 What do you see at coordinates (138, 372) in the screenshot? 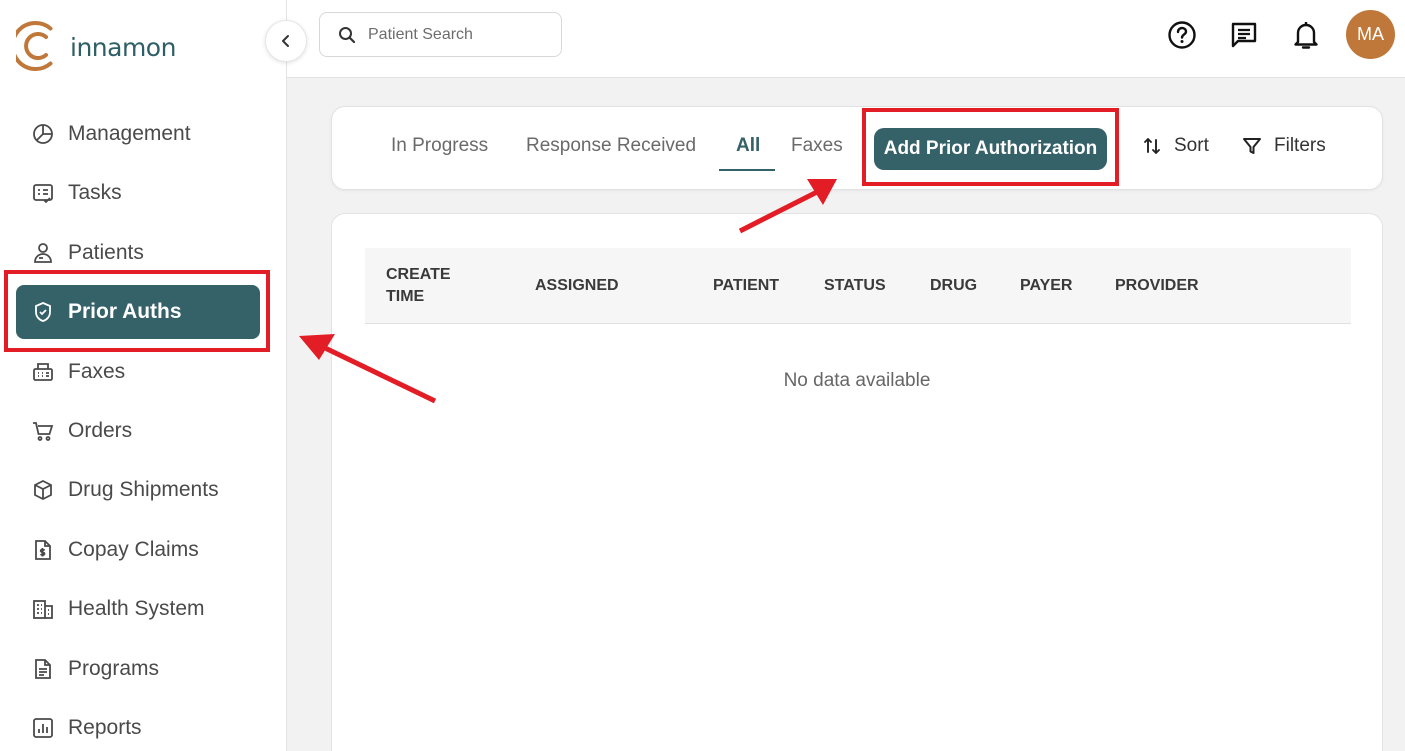
I see `sidebar-item-faxes: Faxes` at bounding box center [138, 372].